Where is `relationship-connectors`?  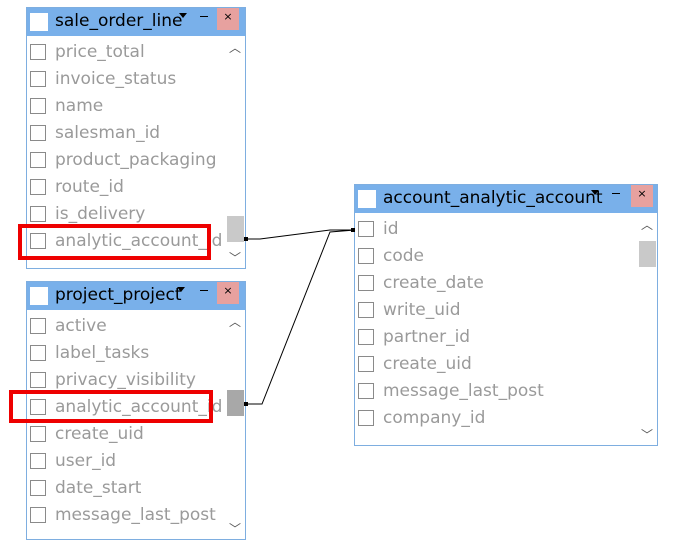 relationship-connectors is located at coordinates (300, 317).